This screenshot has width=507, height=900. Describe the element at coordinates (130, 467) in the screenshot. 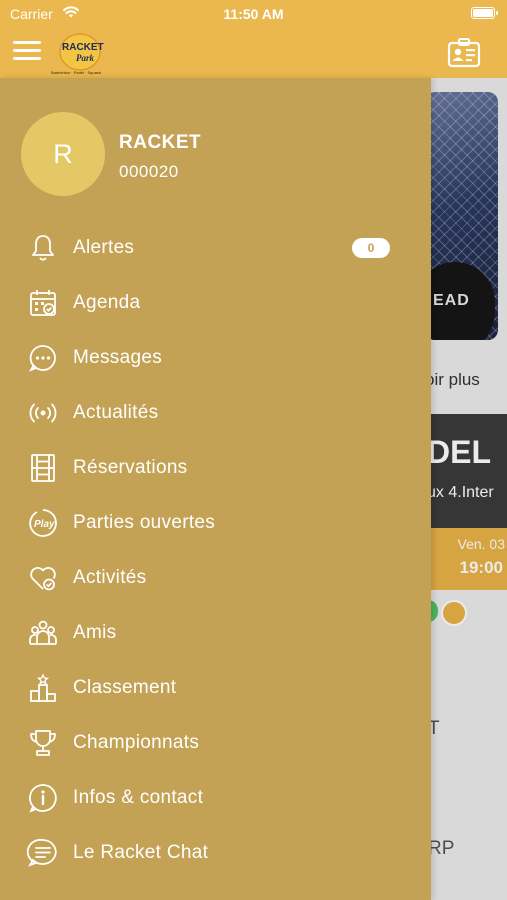

I see `menu-item-label: Réservations` at that location.